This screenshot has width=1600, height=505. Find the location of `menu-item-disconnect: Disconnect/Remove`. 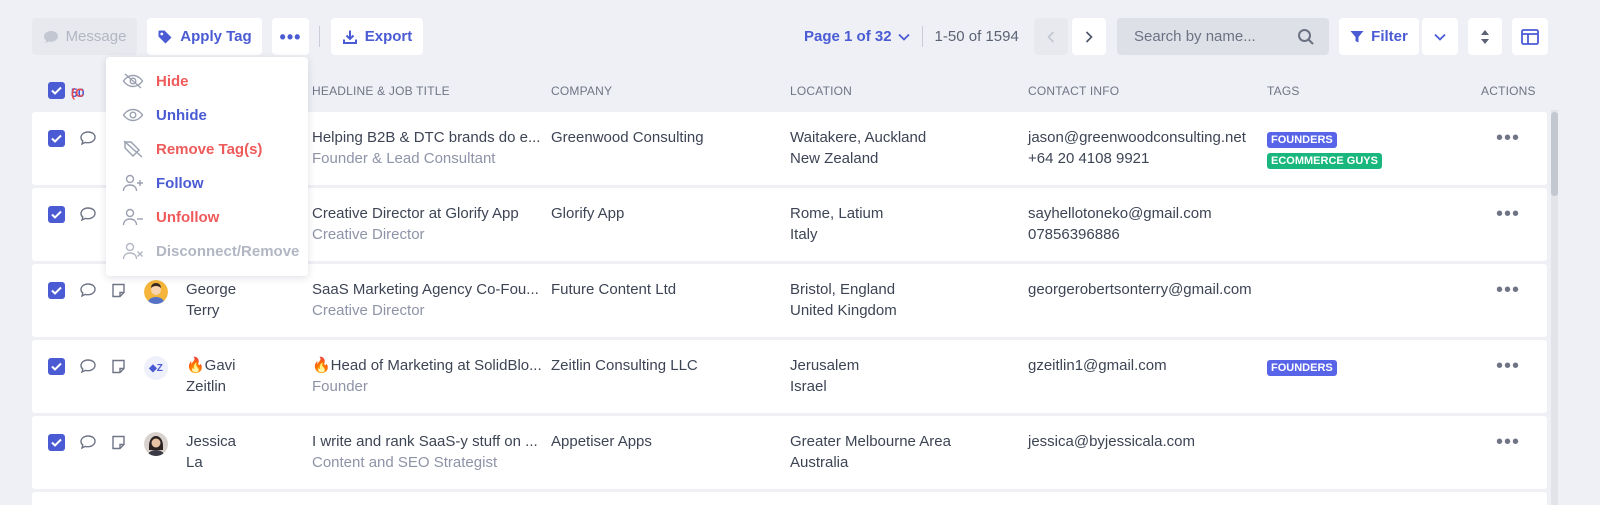

menu-item-disconnect: Disconnect/Remove is located at coordinates (210, 251).